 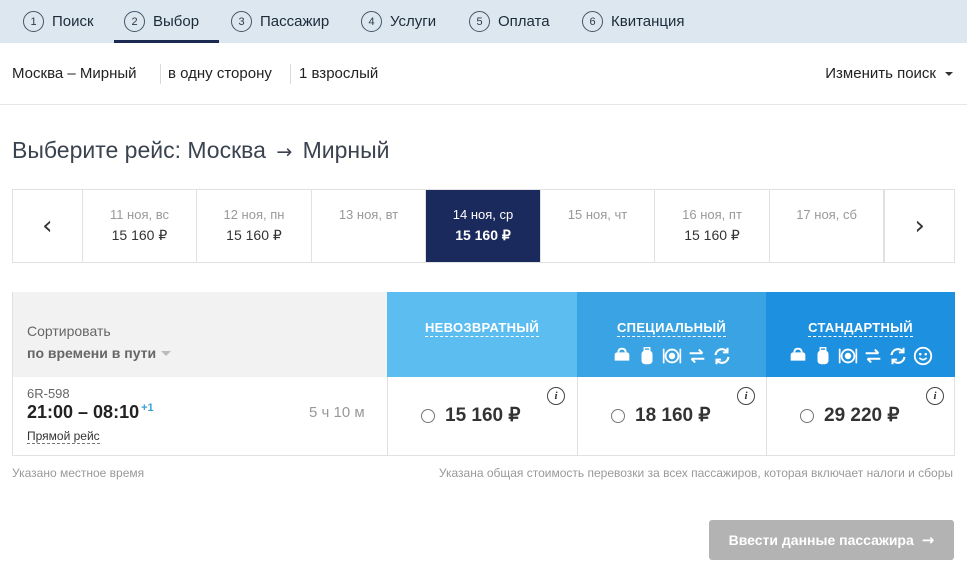 What do you see at coordinates (140, 226) in the screenshot?
I see `date-option: 11 ноя, вс 15 160 ₽` at bounding box center [140, 226].